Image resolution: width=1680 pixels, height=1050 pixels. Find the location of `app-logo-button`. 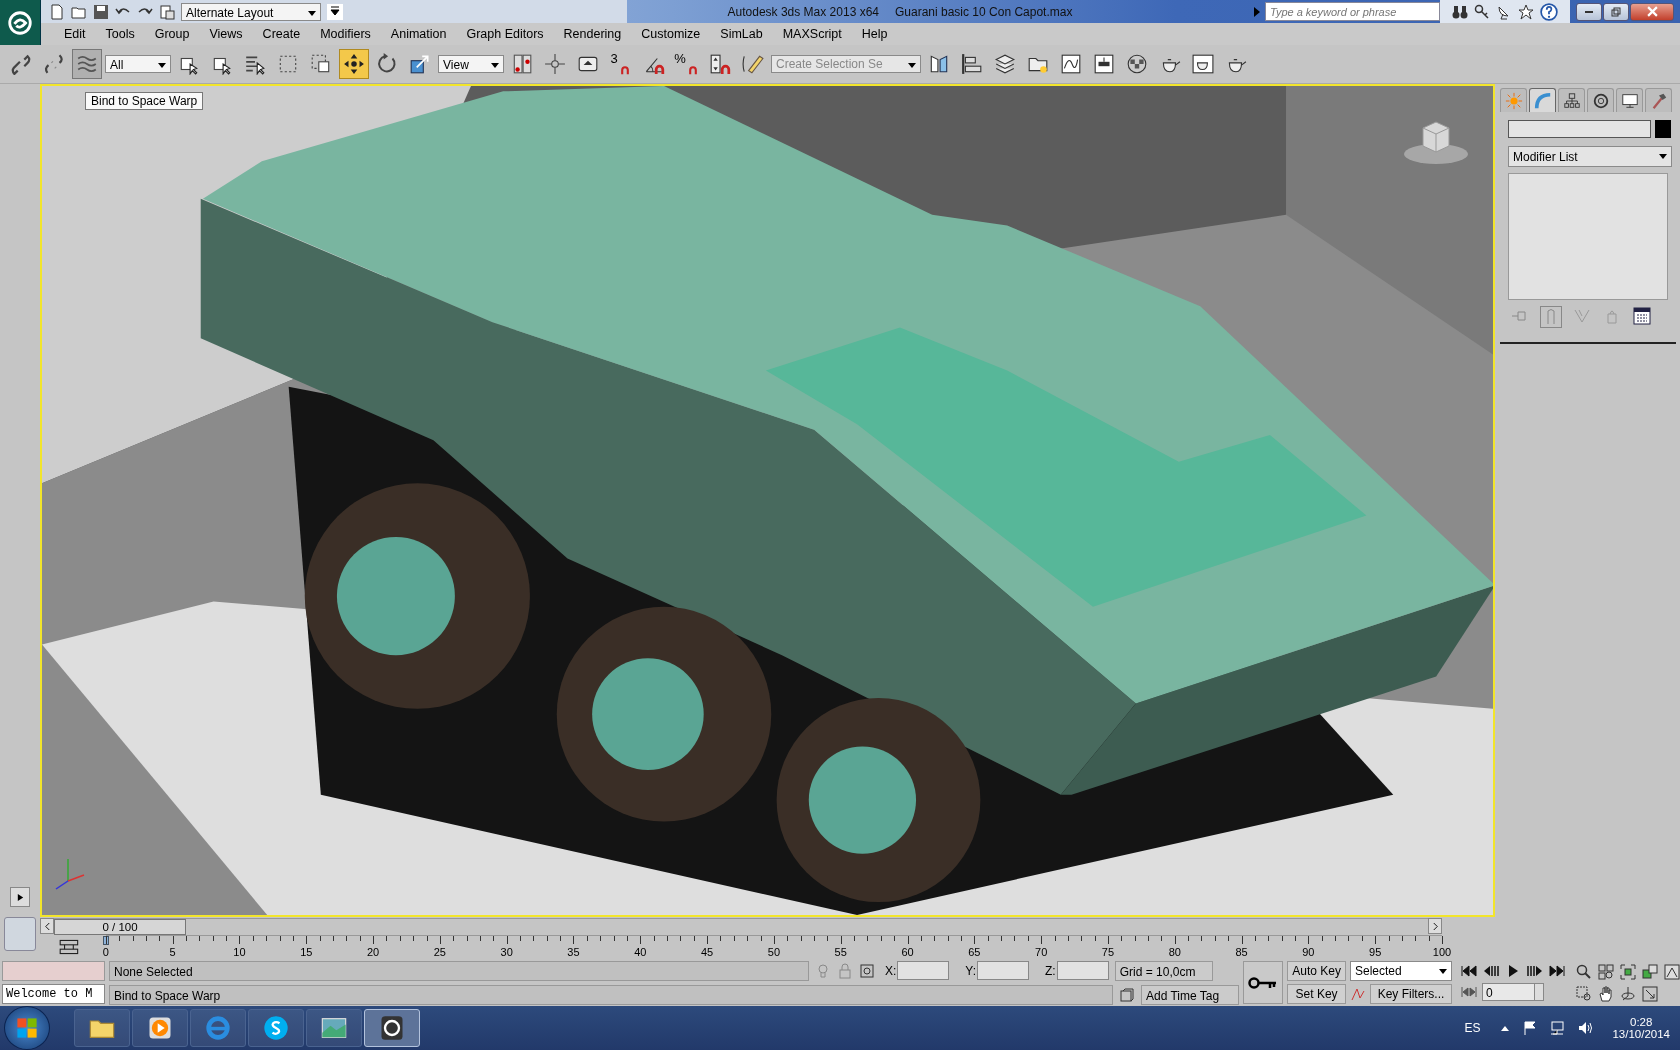

app-logo-button is located at coordinates (20, 22).